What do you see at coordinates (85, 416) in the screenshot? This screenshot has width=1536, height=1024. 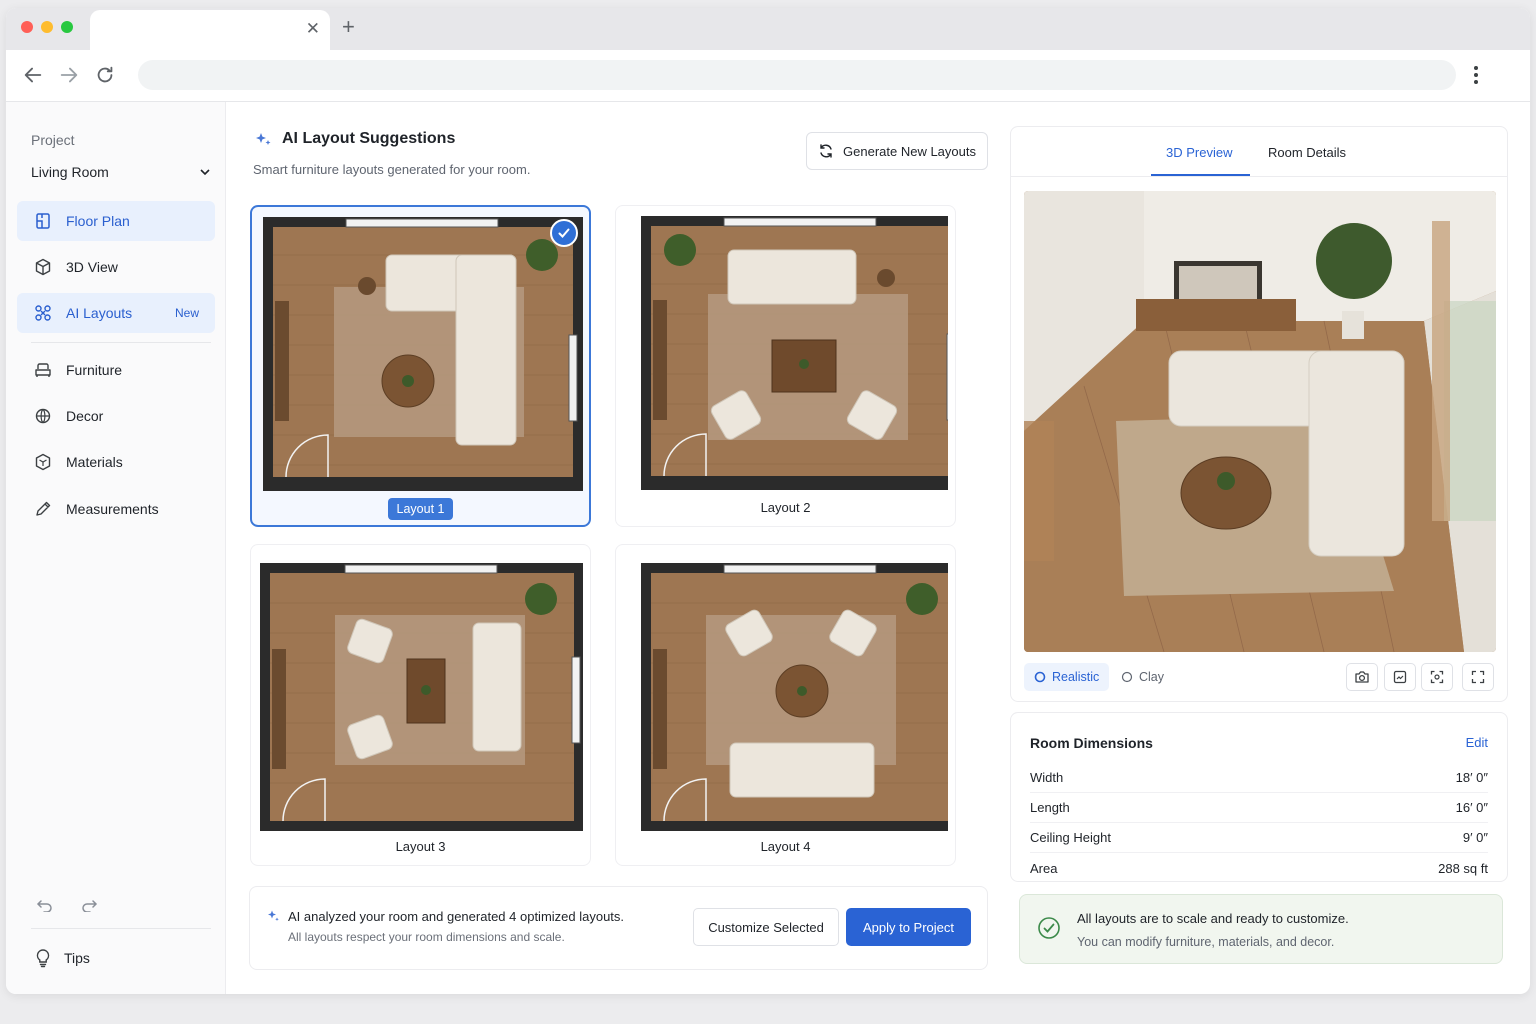 I see `sidebar-item-label: Decor` at bounding box center [85, 416].